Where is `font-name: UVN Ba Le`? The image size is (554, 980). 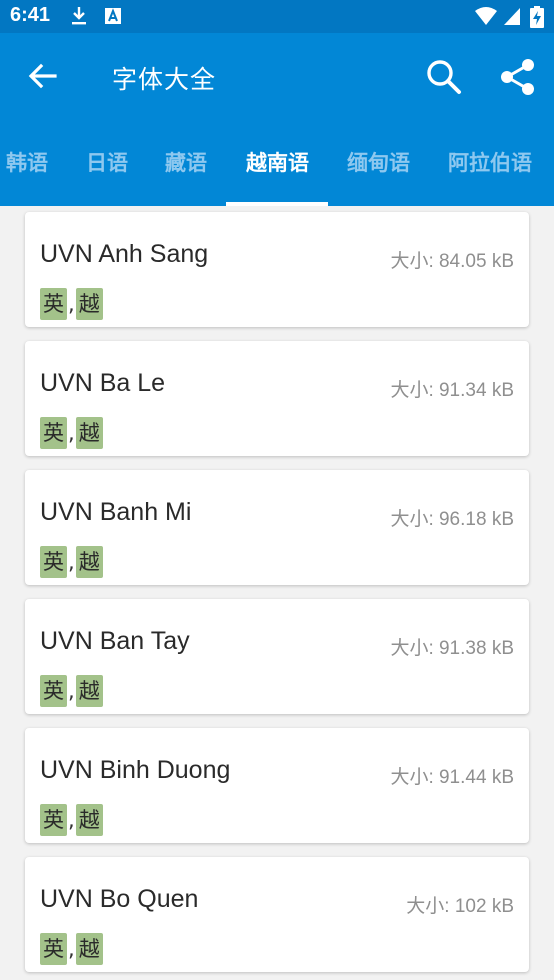 font-name: UVN Ba Le is located at coordinates (103, 383).